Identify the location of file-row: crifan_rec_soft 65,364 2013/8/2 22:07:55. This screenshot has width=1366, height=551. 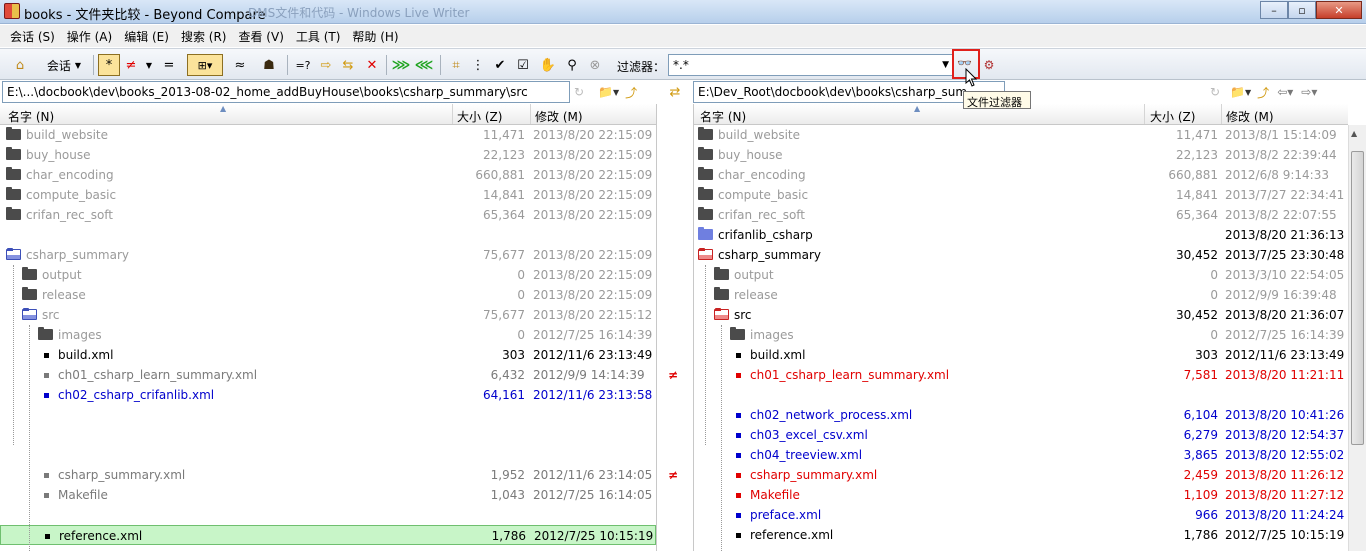
(1021, 215).